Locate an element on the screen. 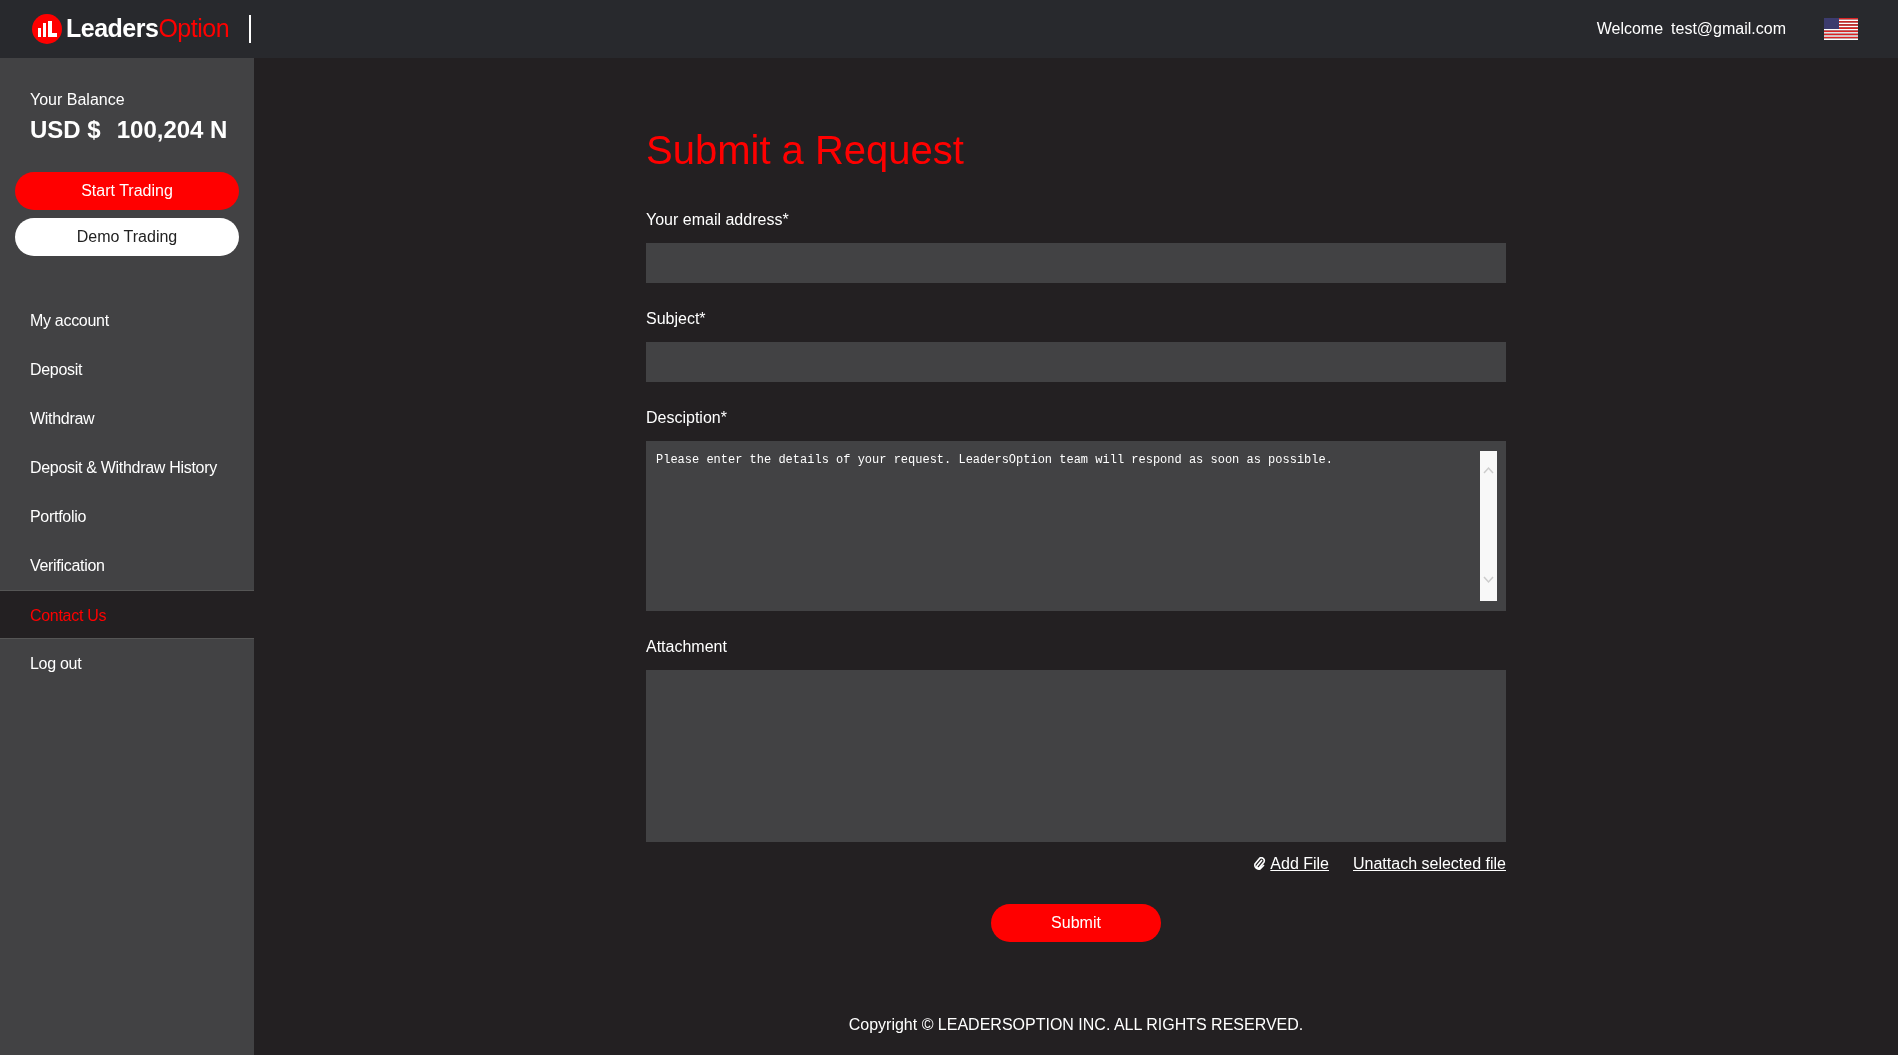 The height and width of the screenshot is (1055, 1898). paperclip-icon is located at coordinates (1260, 864).